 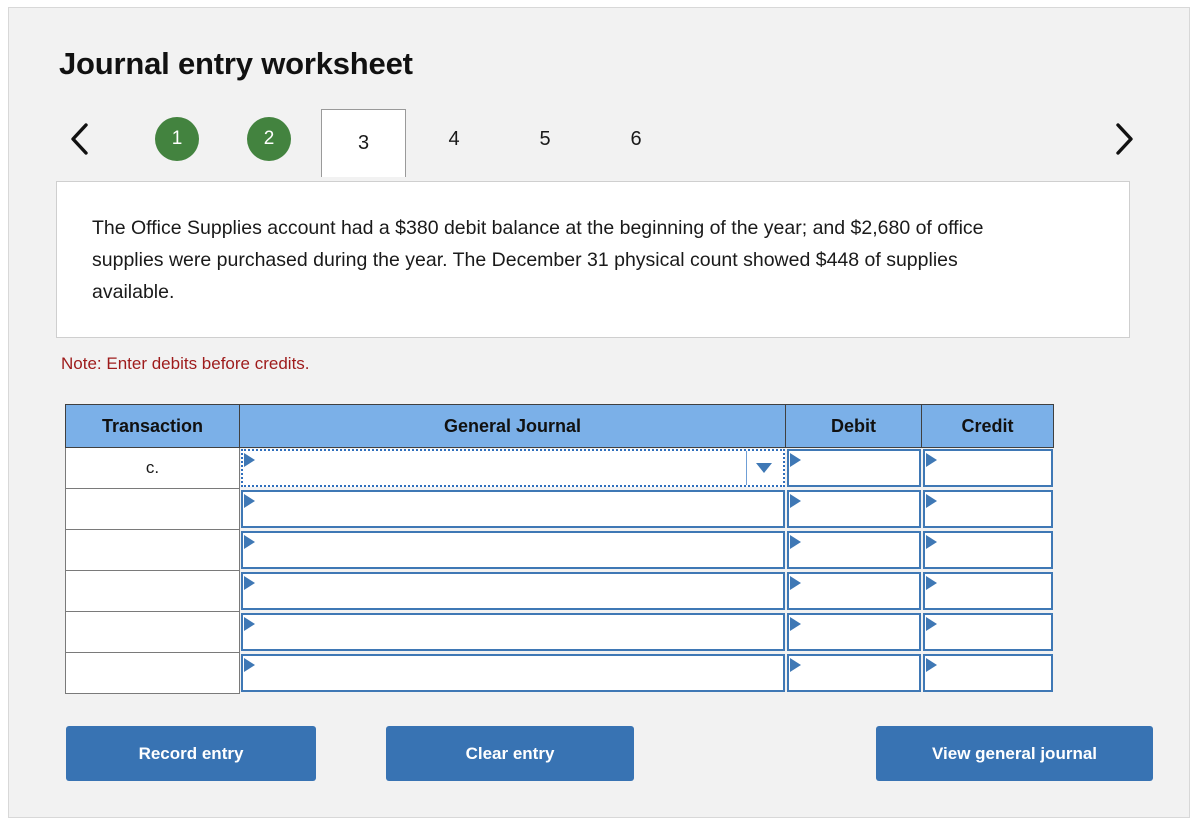 I want to click on previous-tab-button, so click(x=80, y=139).